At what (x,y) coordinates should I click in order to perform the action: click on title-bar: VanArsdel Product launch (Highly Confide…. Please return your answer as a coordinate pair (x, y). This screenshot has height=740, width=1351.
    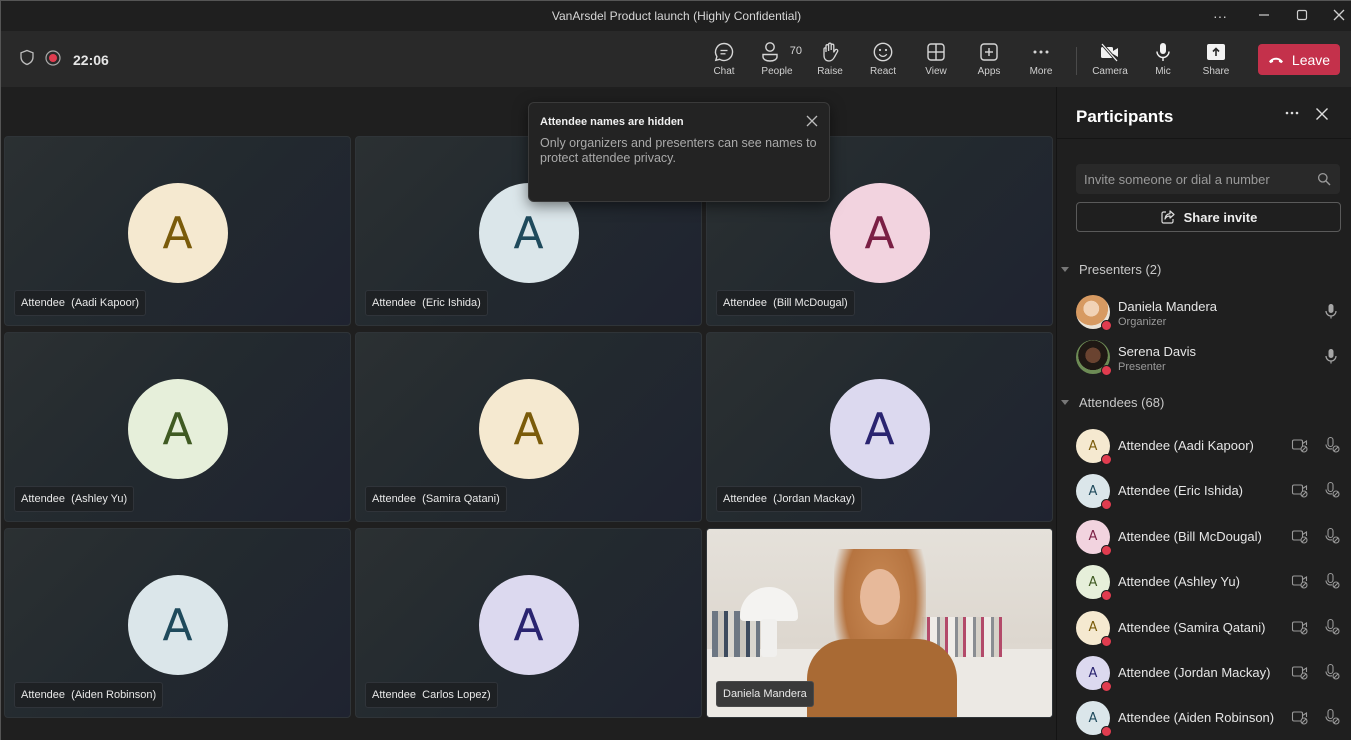
    Looking at the image, I should click on (676, 16).